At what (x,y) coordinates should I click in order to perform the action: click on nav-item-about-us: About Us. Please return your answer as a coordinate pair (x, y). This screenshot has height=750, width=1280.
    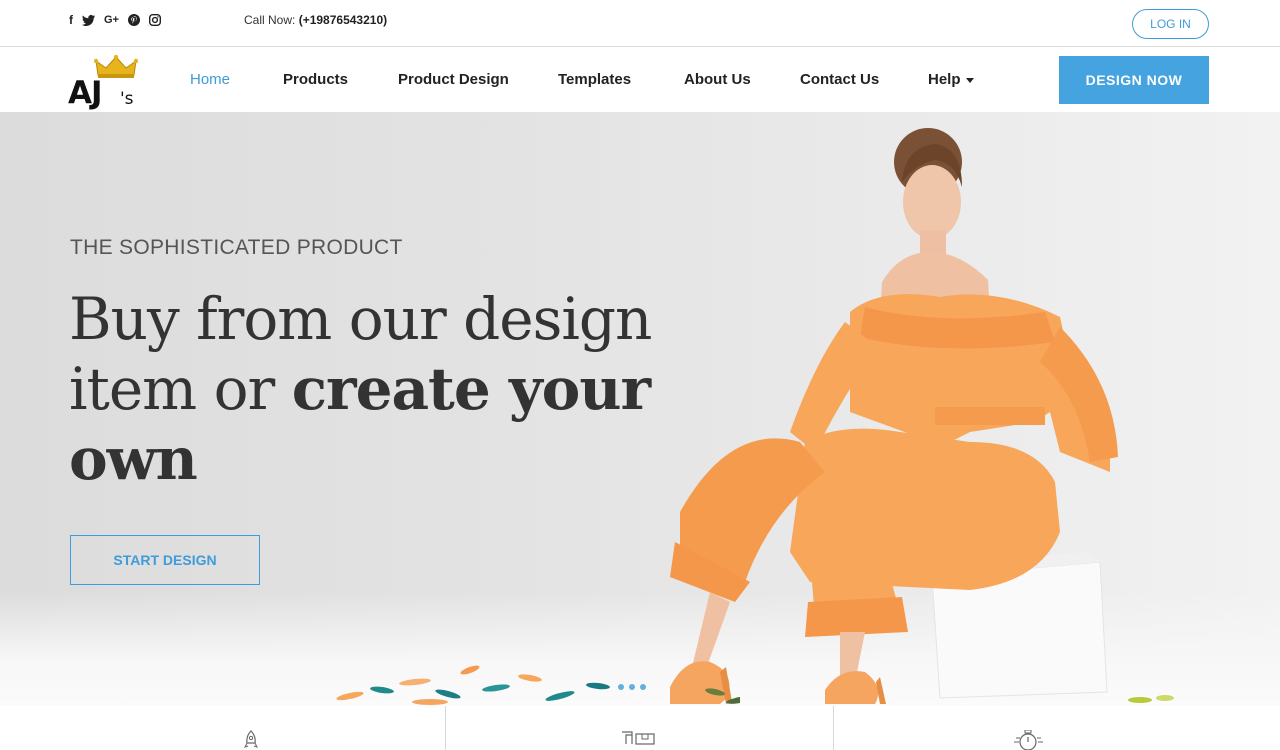
    Looking at the image, I should click on (717, 79).